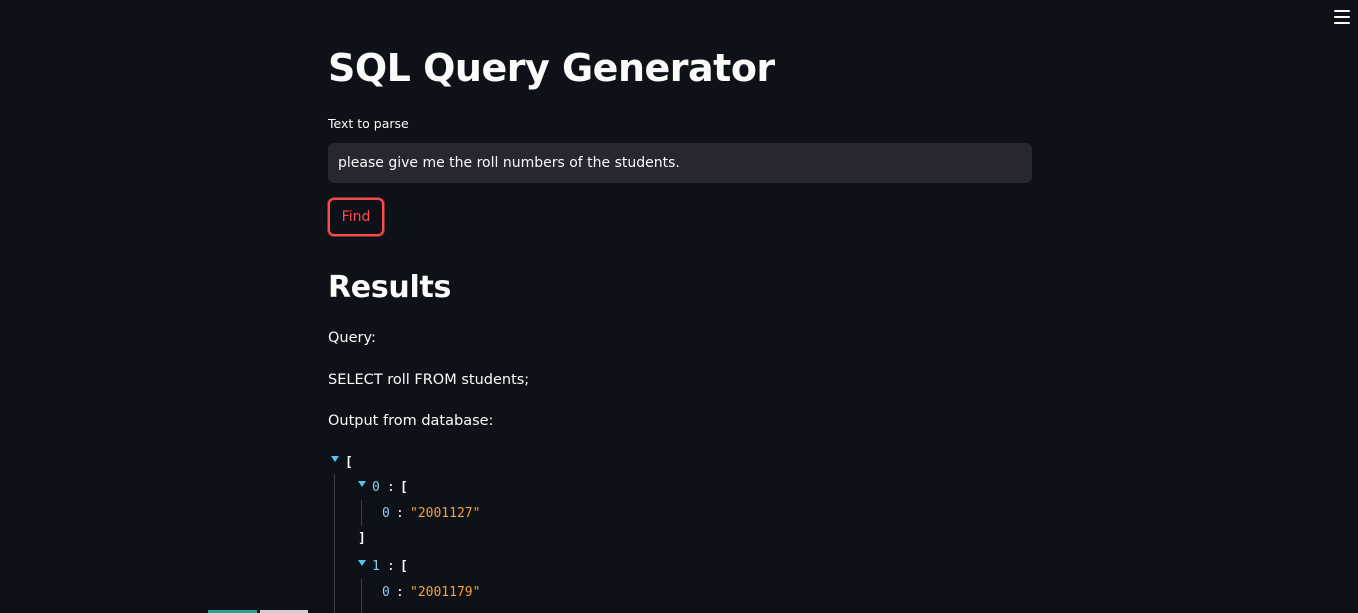 Image resolution: width=1358 pixels, height=613 pixels. I want to click on page-title: SQL Query Generator, so click(551, 68).